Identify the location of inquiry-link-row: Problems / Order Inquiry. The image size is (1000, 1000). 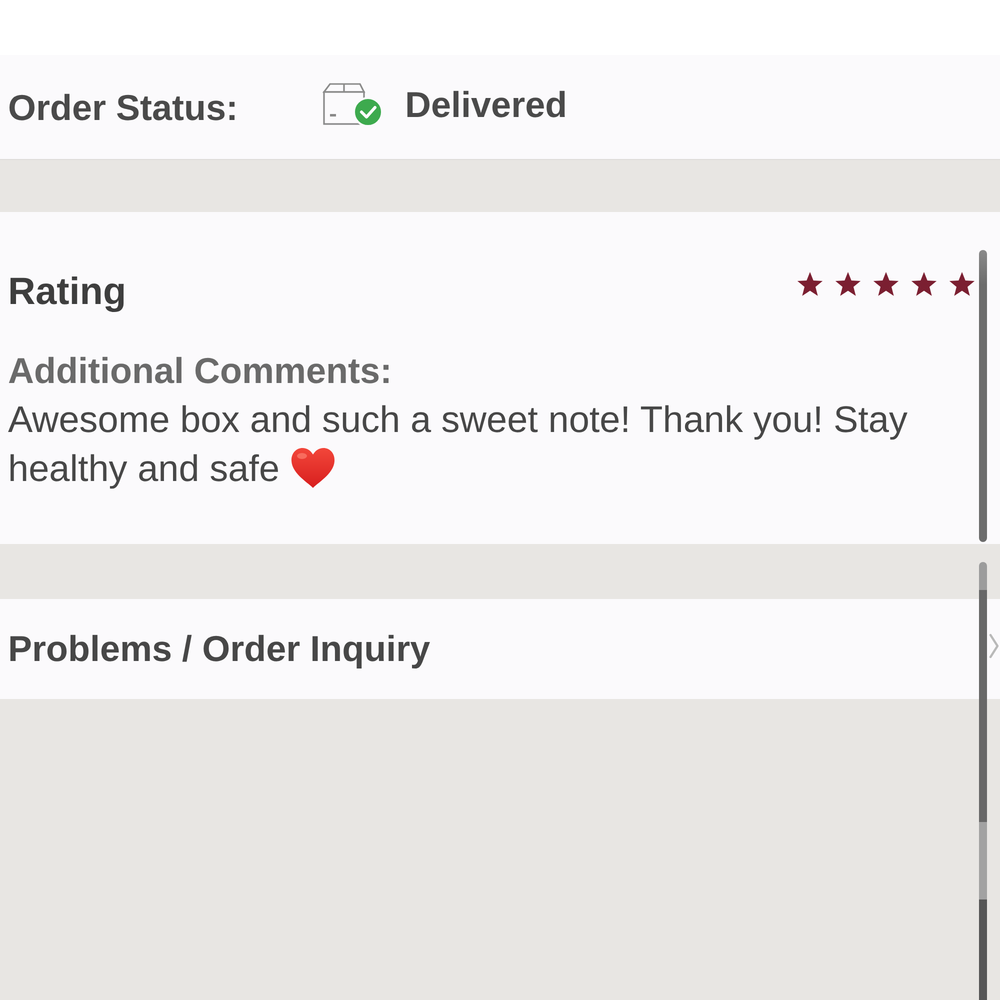
(500, 649).